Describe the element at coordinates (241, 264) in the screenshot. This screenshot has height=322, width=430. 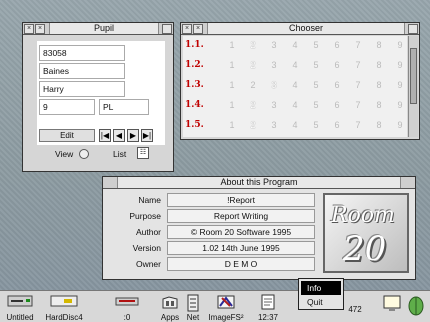
I see `about-value: D E M O` at that location.